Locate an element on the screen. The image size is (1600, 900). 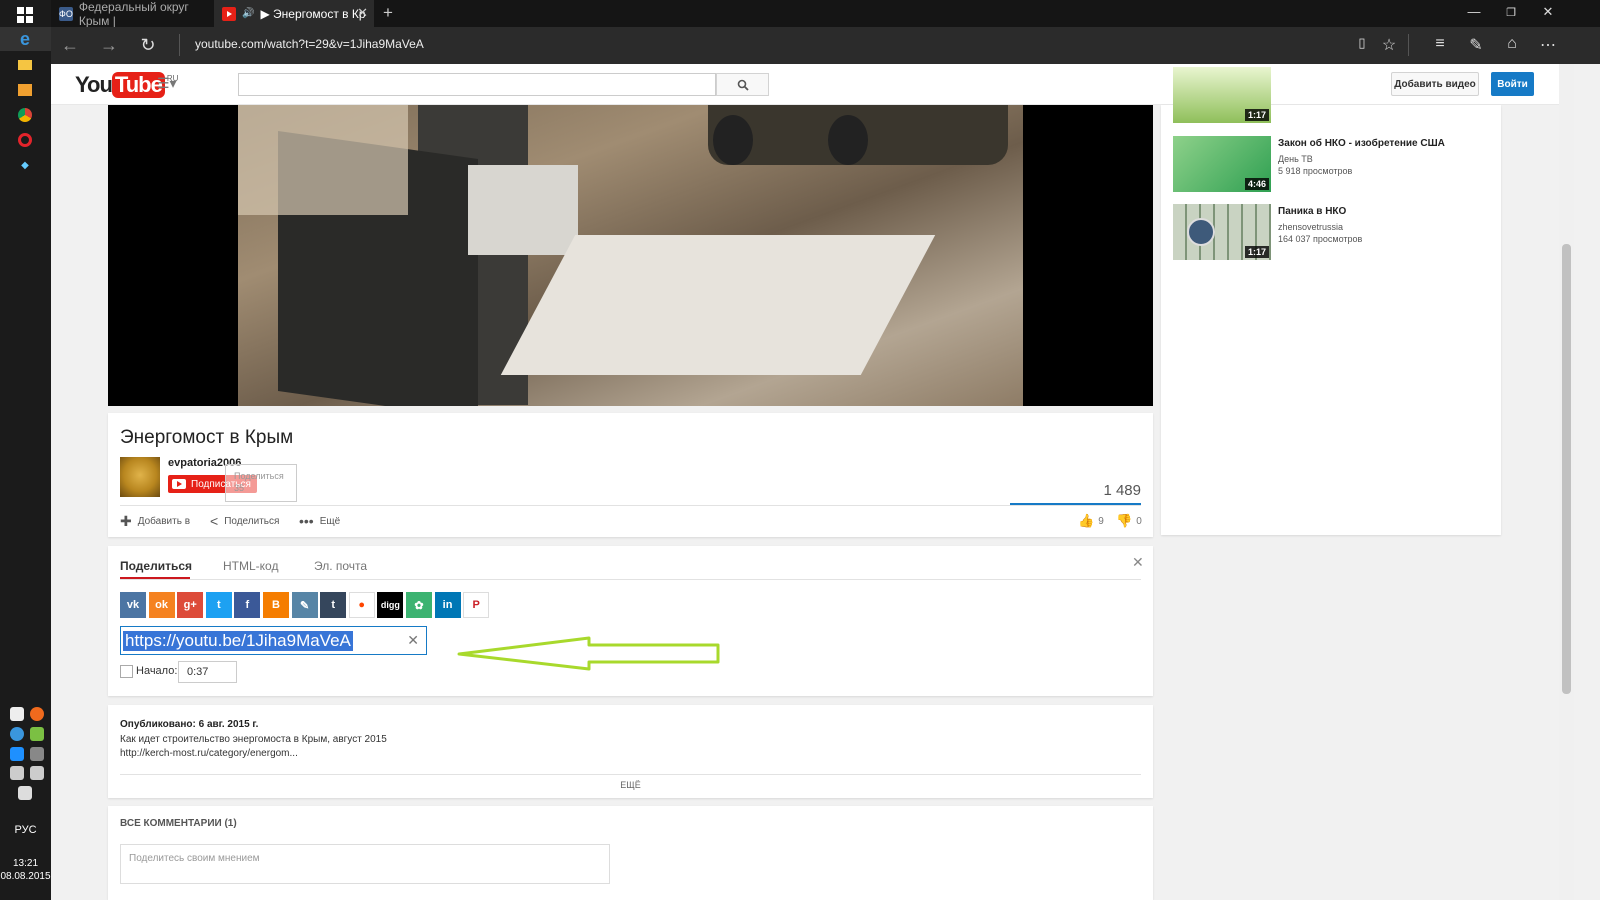
tab-youtube-video: 🔊 ▶ Энергомост в Кр ✕ is located at coordinates (294, 13).